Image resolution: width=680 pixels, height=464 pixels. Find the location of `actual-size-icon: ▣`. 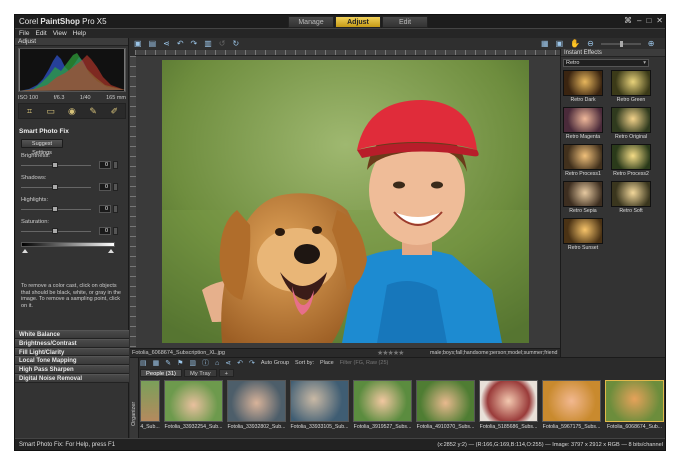

actual-size-icon: ▣ is located at coordinates (560, 43).